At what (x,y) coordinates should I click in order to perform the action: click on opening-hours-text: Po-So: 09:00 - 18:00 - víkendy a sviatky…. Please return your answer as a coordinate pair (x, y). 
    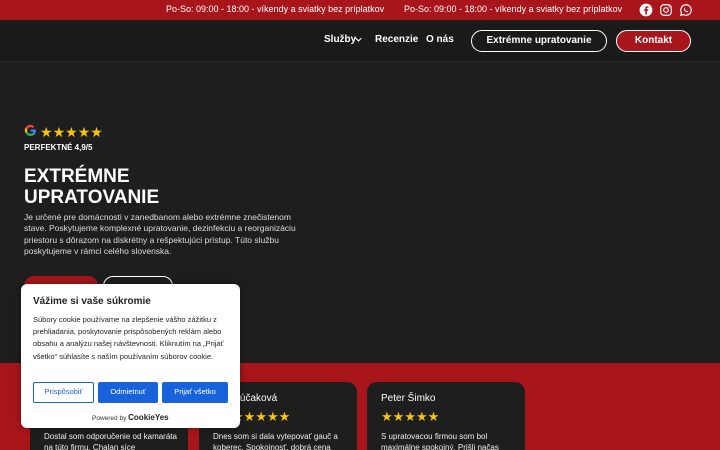
    Looking at the image, I should click on (275, 9).